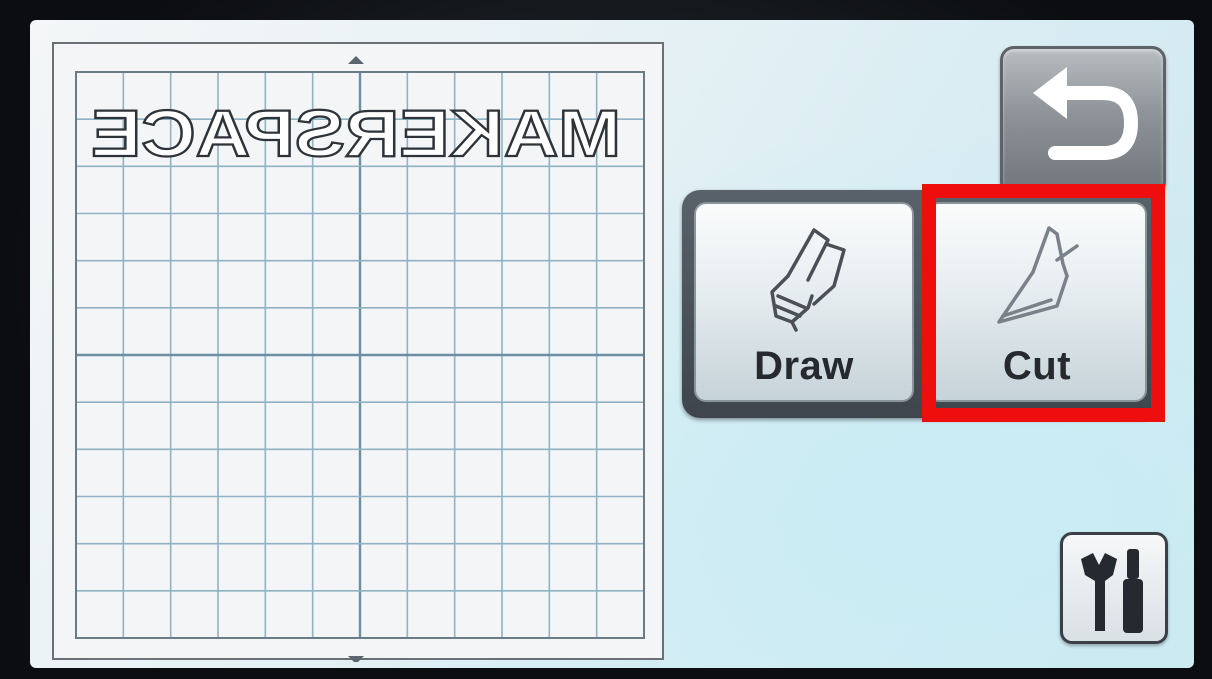 This screenshot has height=679, width=1212. What do you see at coordinates (804, 366) in the screenshot?
I see `draw-label: Draw` at bounding box center [804, 366].